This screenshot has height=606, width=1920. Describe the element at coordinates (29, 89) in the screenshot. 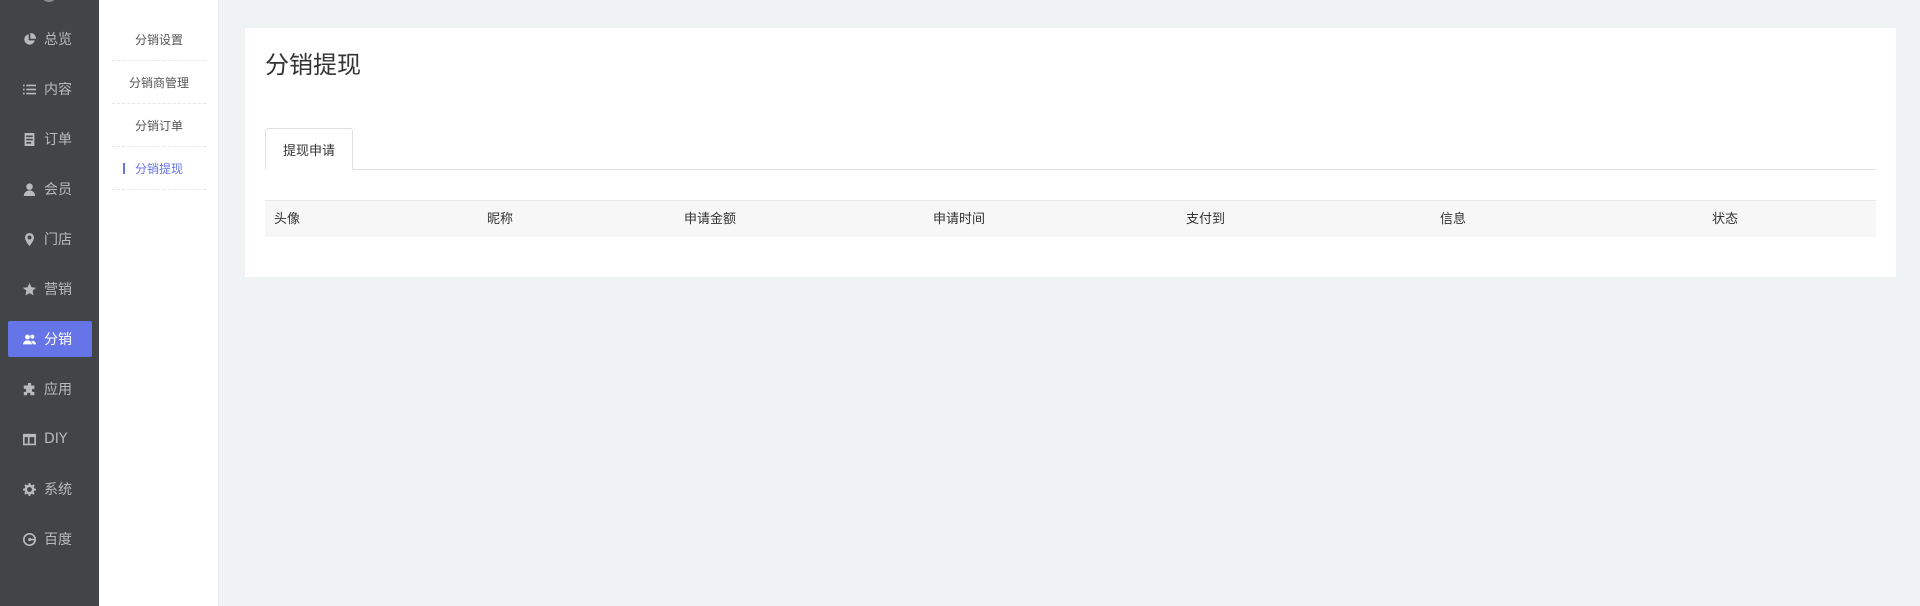

I see `list-icon` at that location.